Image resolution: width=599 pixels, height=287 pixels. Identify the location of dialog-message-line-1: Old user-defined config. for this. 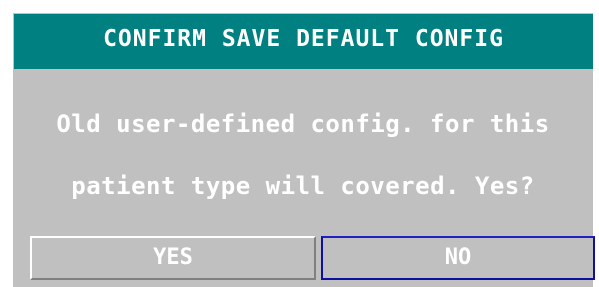
(303, 124).